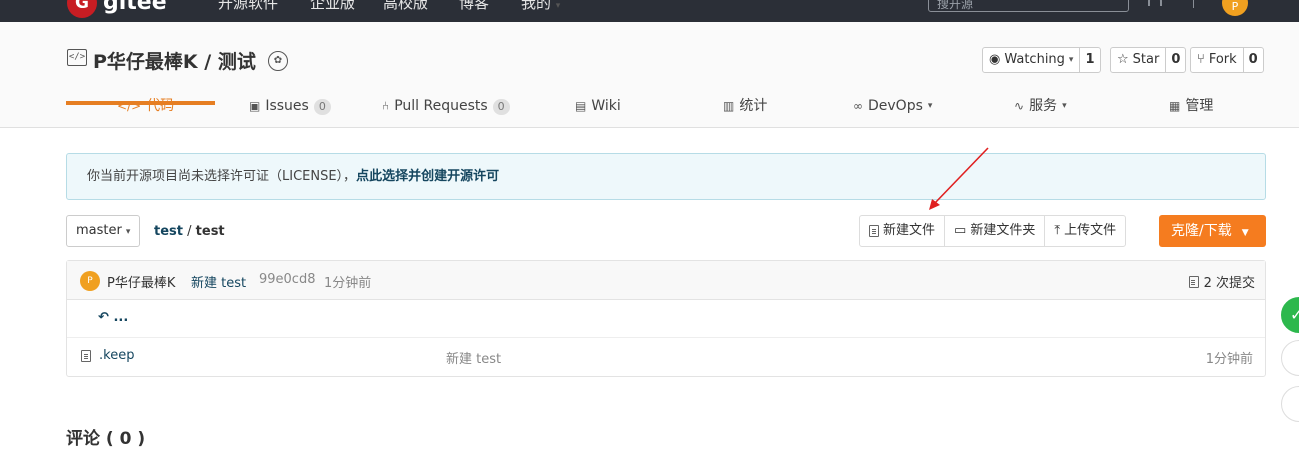  I want to click on tab-issues: ▣ Issues 0, so click(290, 109).